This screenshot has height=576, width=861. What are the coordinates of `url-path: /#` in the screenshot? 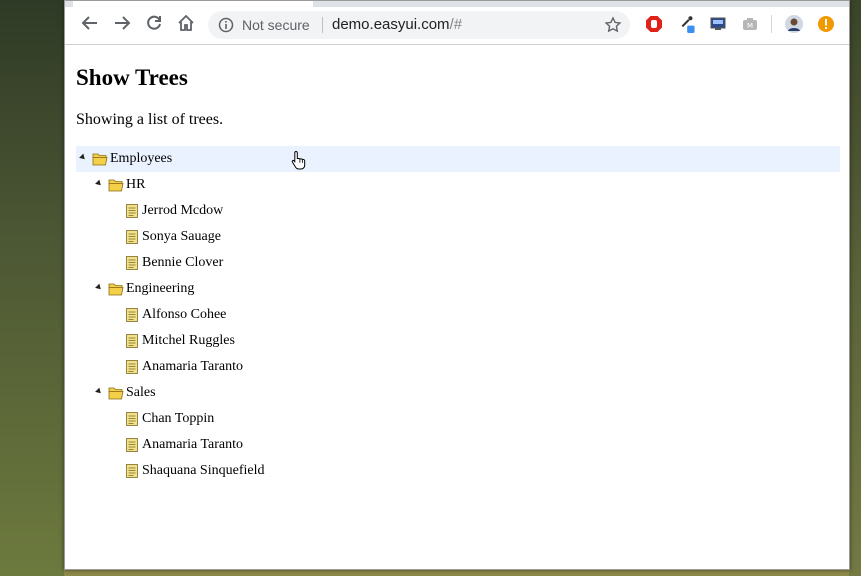 It's located at (456, 24).